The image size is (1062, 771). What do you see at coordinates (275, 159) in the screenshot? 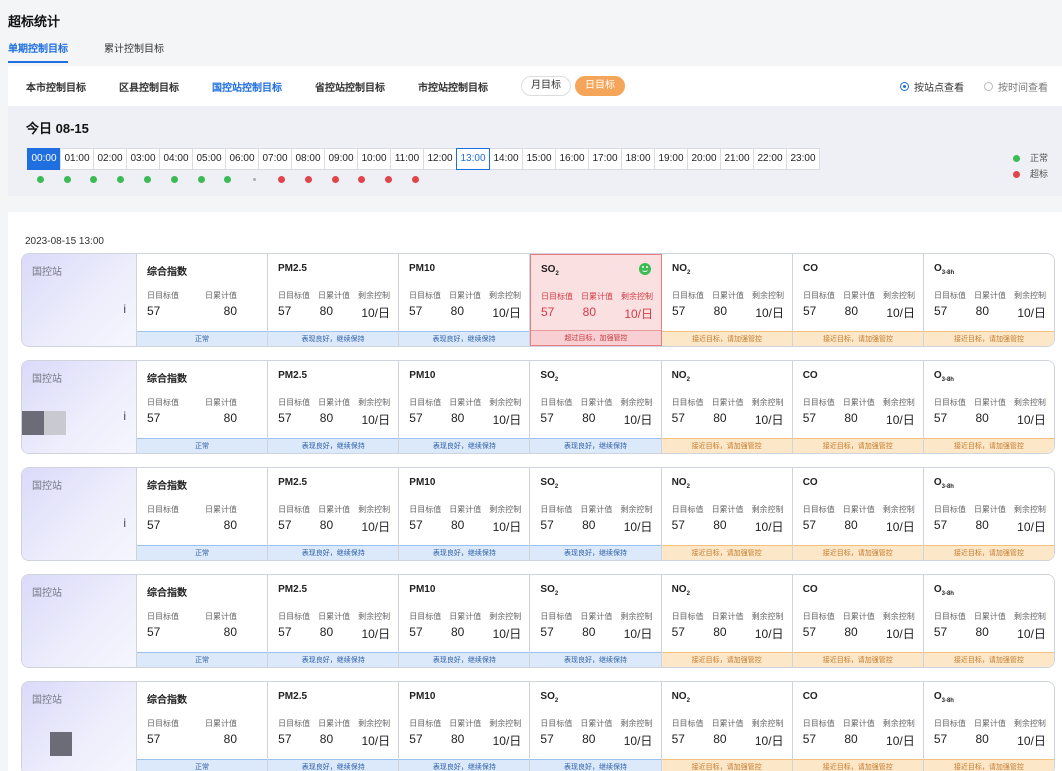
I see `hour-7: 07:00` at bounding box center [275, 159].